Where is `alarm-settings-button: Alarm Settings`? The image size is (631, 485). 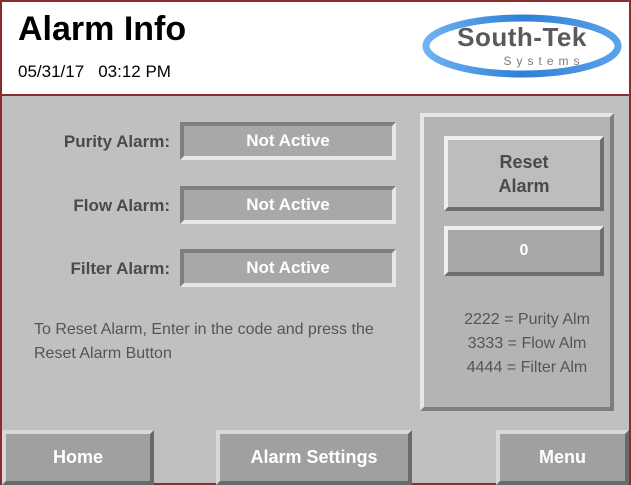 alarm-settings-button: Alarm Settings is located at coordinates (314, 457).